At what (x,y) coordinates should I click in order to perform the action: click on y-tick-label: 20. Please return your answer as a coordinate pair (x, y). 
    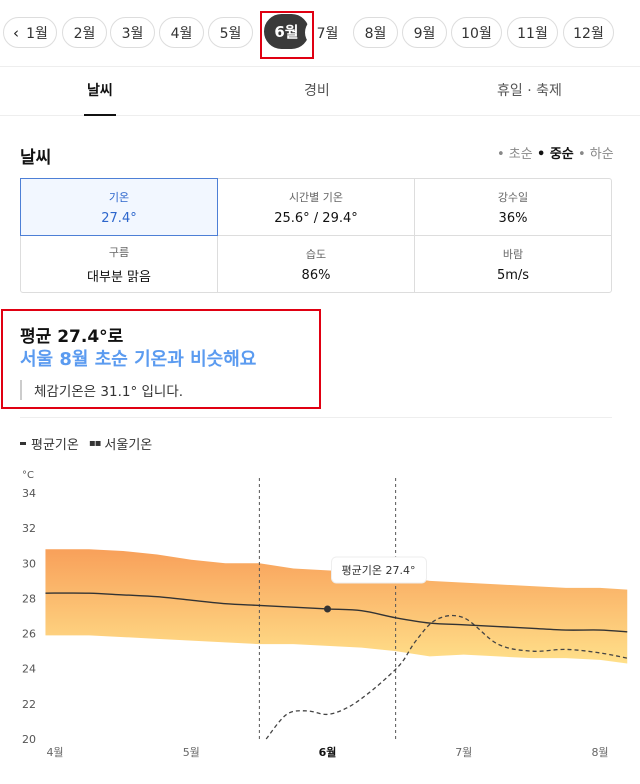
    Looking at the image, I should click on (29, 739).